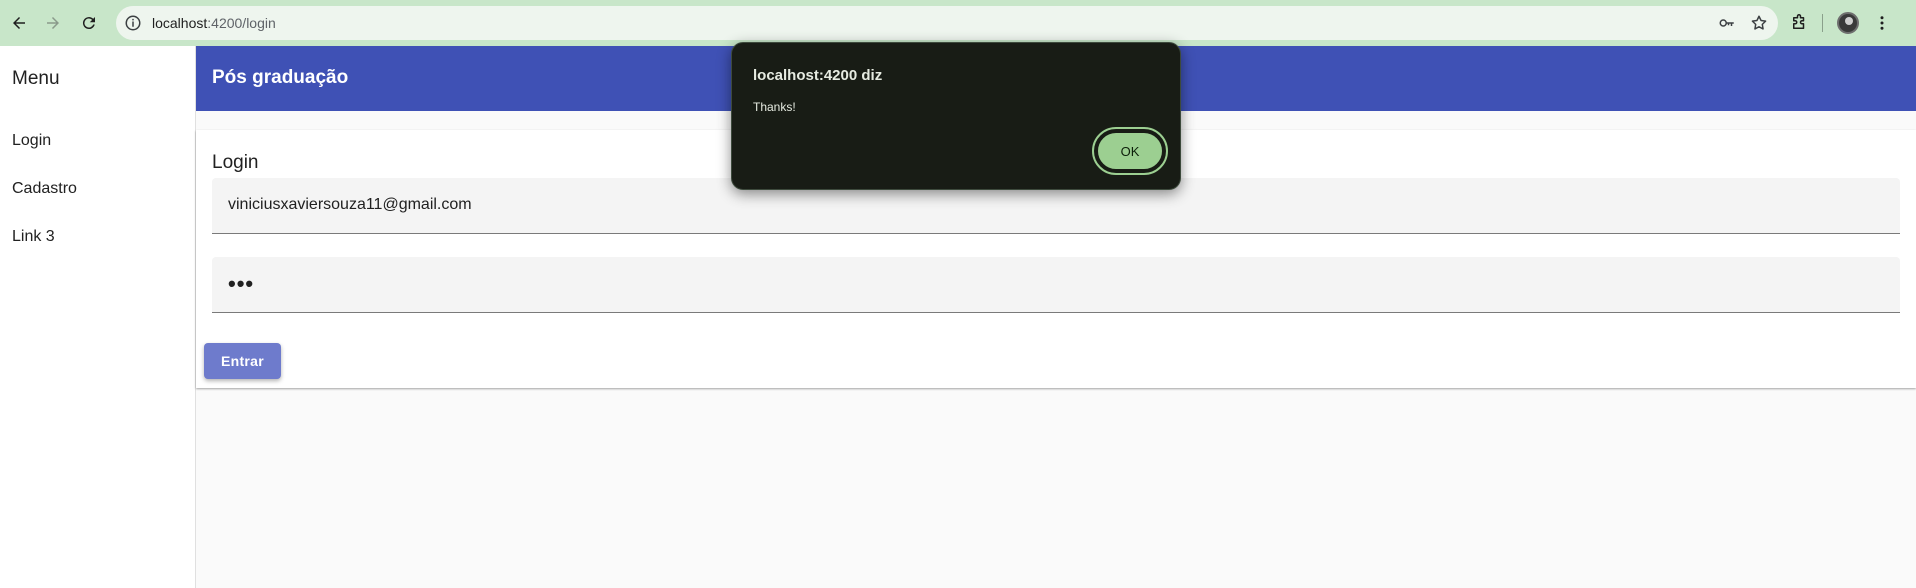 The image size is (1916, 588). What do you see at coordinates (1727, 23) in the screenshot?
I see `password-key-icon` at bounding box center [1727, 23].